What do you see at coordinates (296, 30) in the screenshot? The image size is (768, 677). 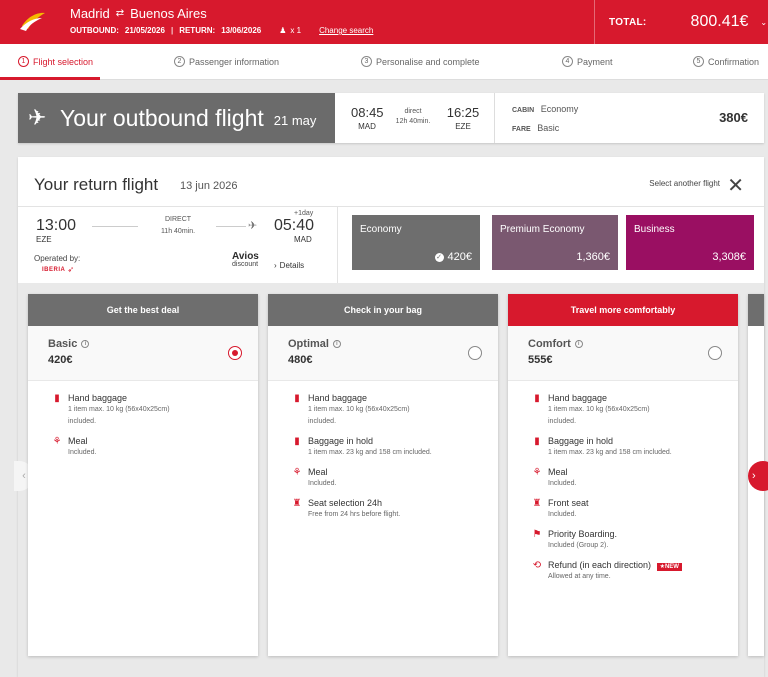 I see `passenger-count-value: x 1` at bounding box center [296, 30].